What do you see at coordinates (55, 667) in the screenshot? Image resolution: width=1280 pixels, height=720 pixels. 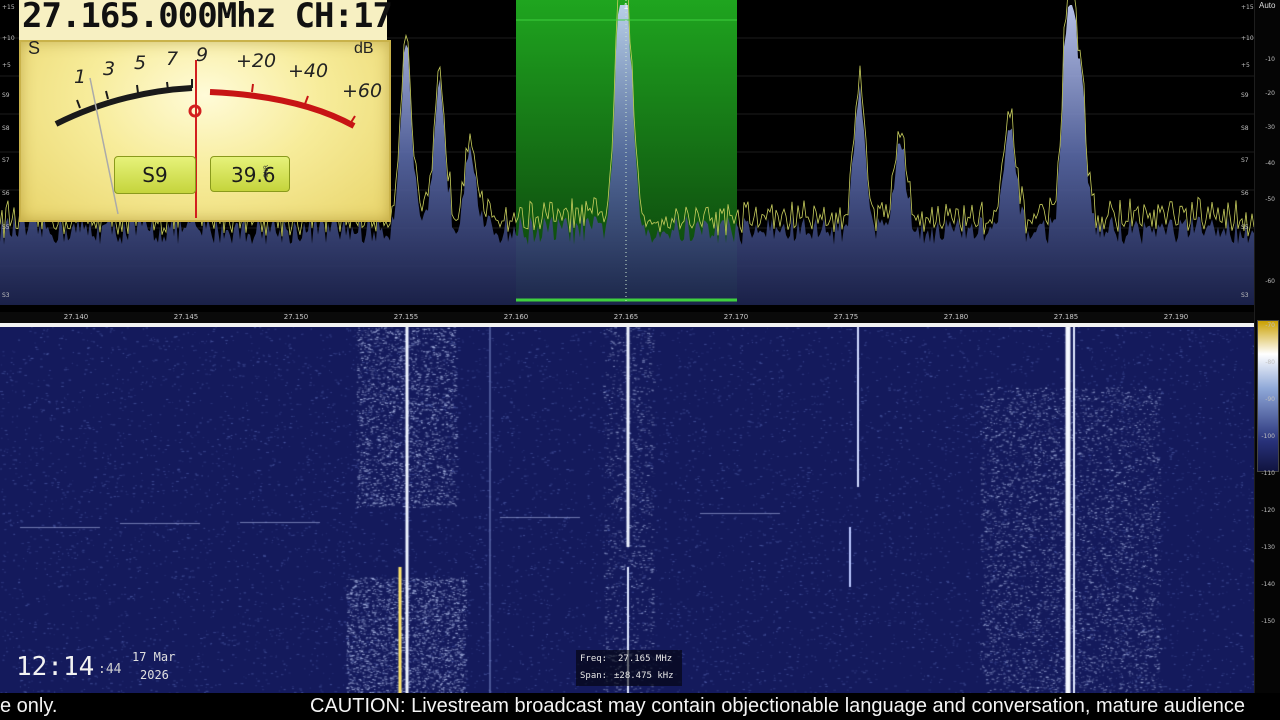 I see `clock-hours-minutes: 12:14` at bounding box center [55, 667].